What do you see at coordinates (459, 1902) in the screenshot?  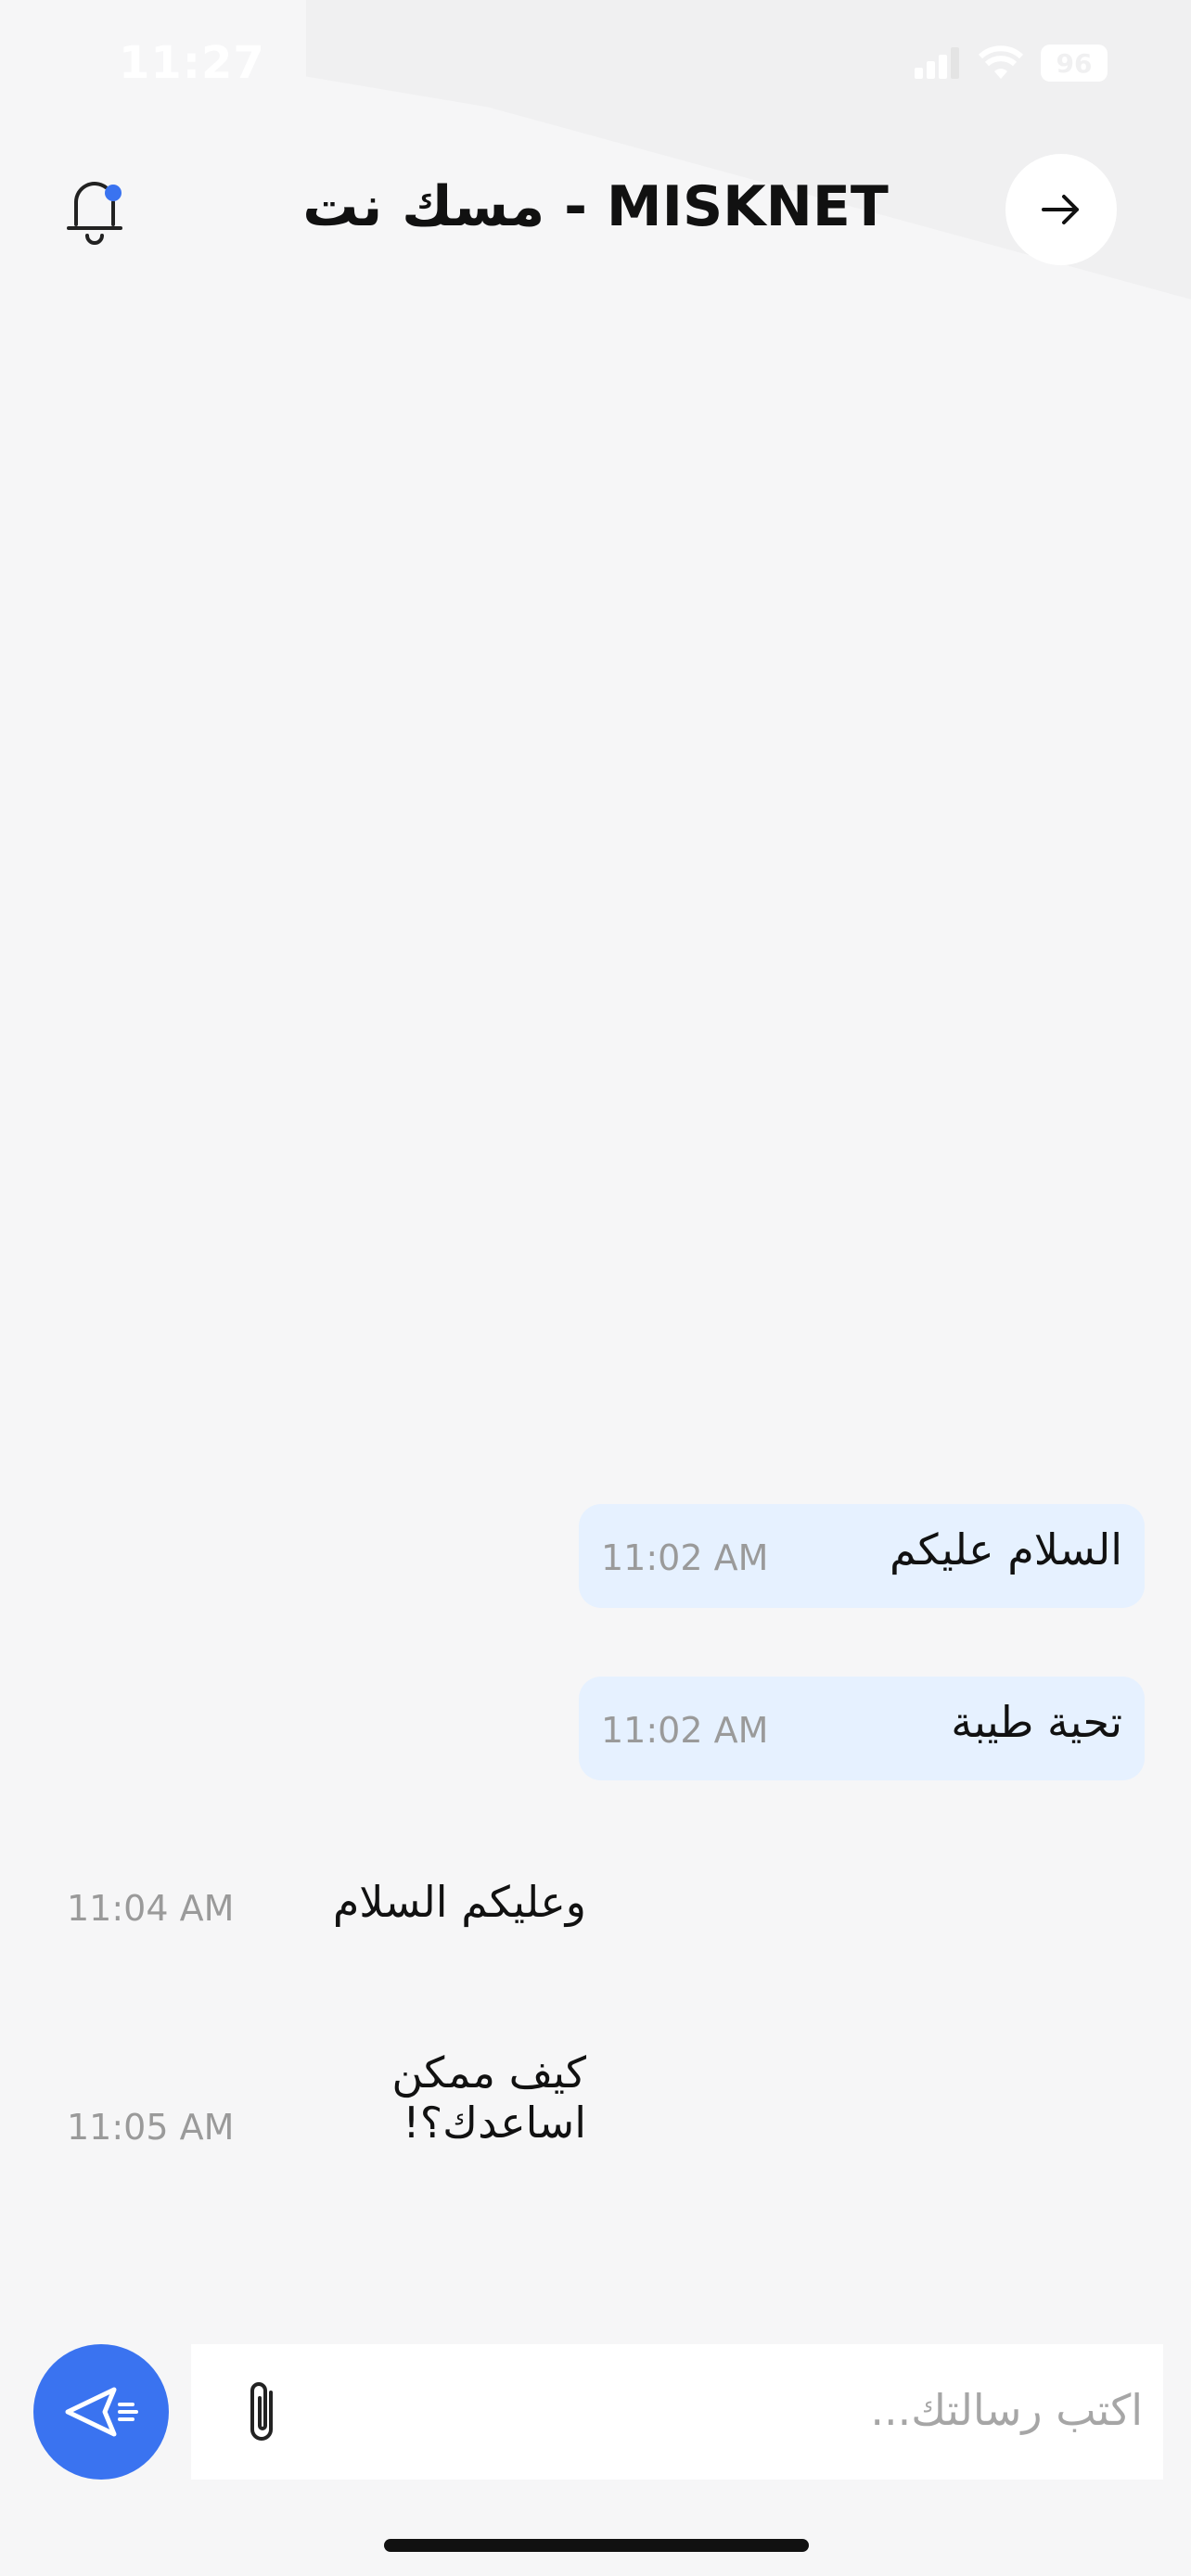 I see `message-text: وعليكم السلام` at bounding box center [459, 1902].